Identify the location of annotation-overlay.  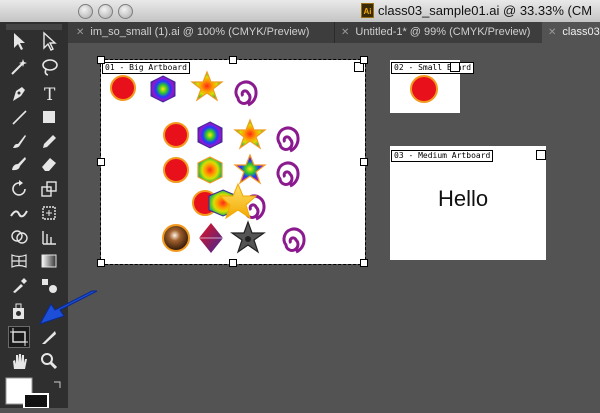
(68, 307).